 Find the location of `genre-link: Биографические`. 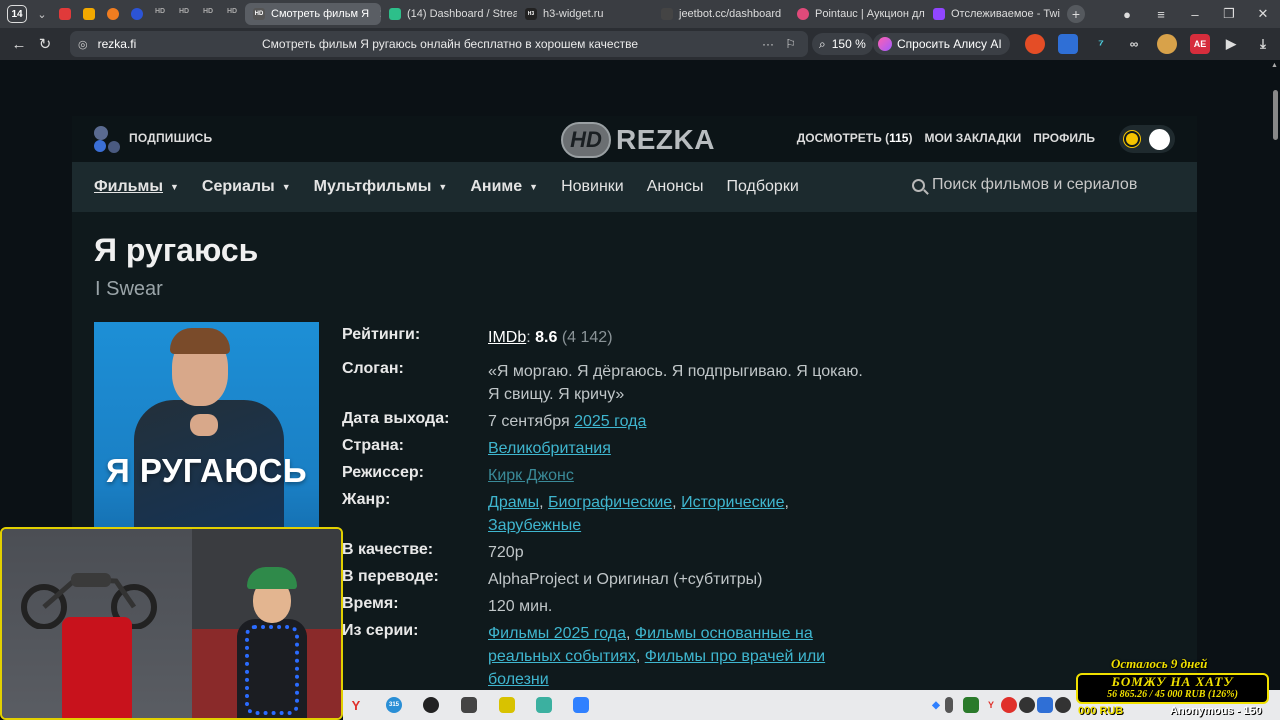

genre-link: Биографические is located at coordinates (610, 502).